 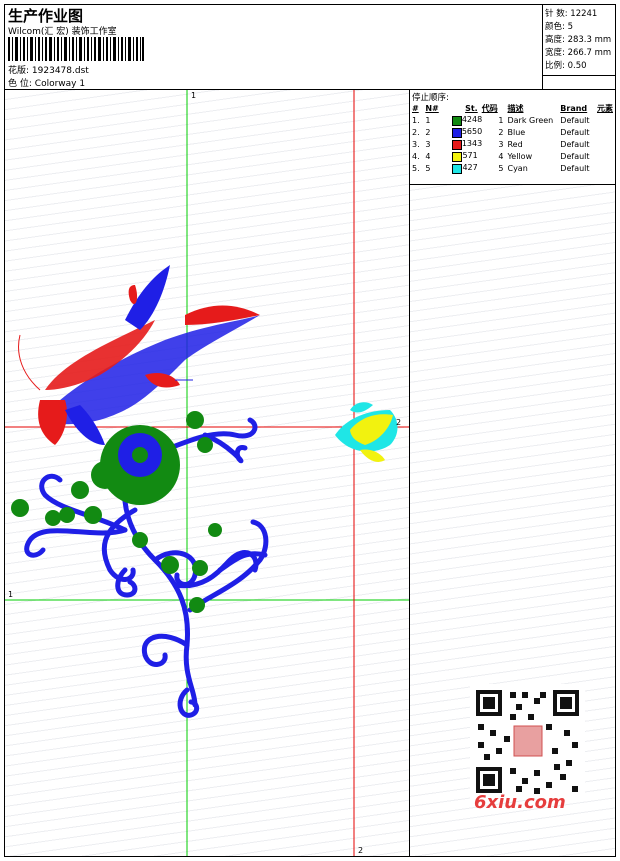 I want to click on color-row-stitches: 5650, so click(x=472, y=131).